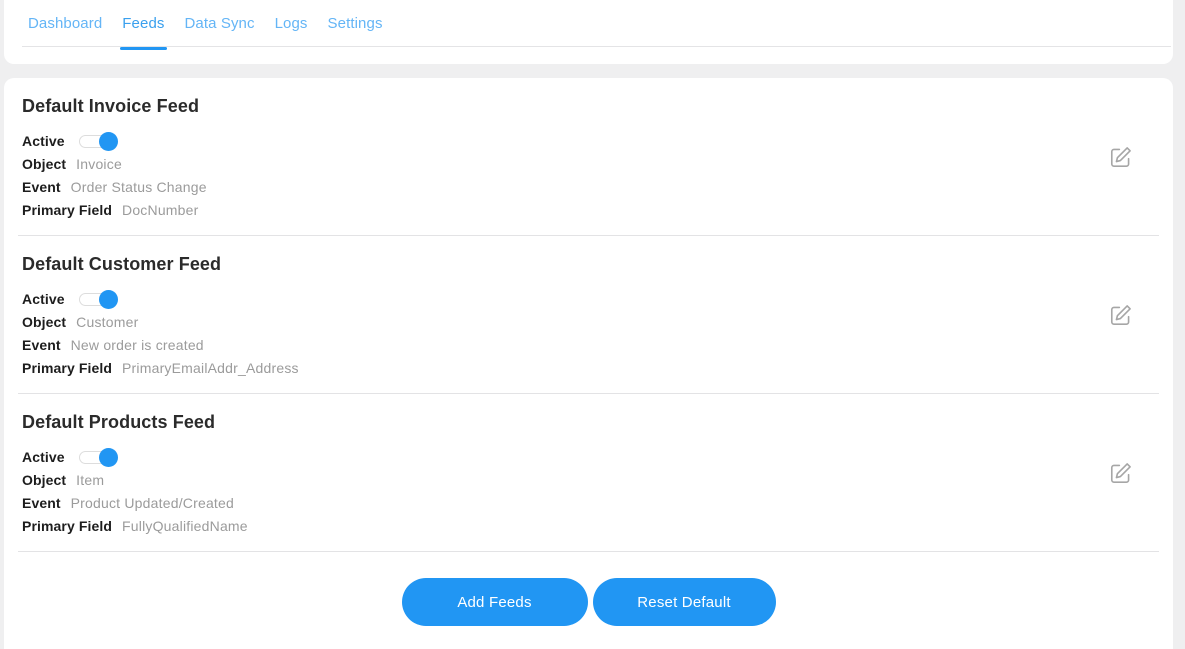 The height and width of the screenshot is (649, 1185). What do you see at coordinates (107, 321) in the screenshot?
I see `feed-object-value: Customer` at bounding box center [107, 321].